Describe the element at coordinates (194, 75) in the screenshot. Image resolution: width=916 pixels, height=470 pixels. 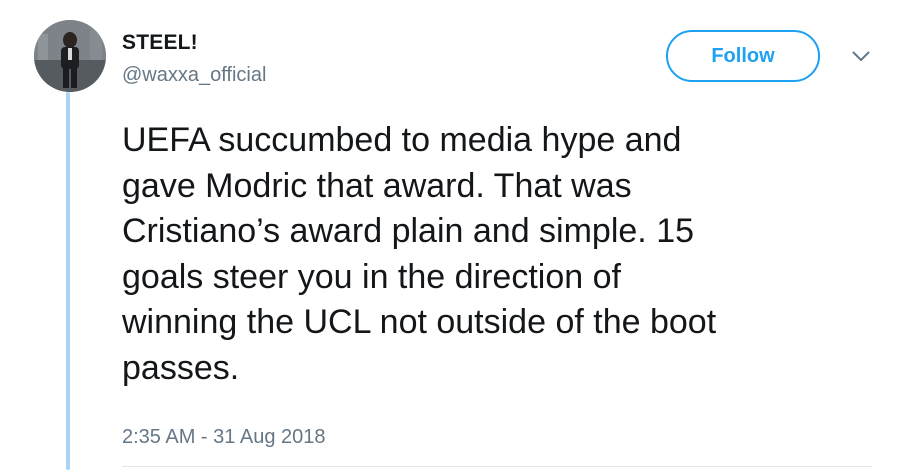
I see `user-handle: @waxxa_official` at that location.